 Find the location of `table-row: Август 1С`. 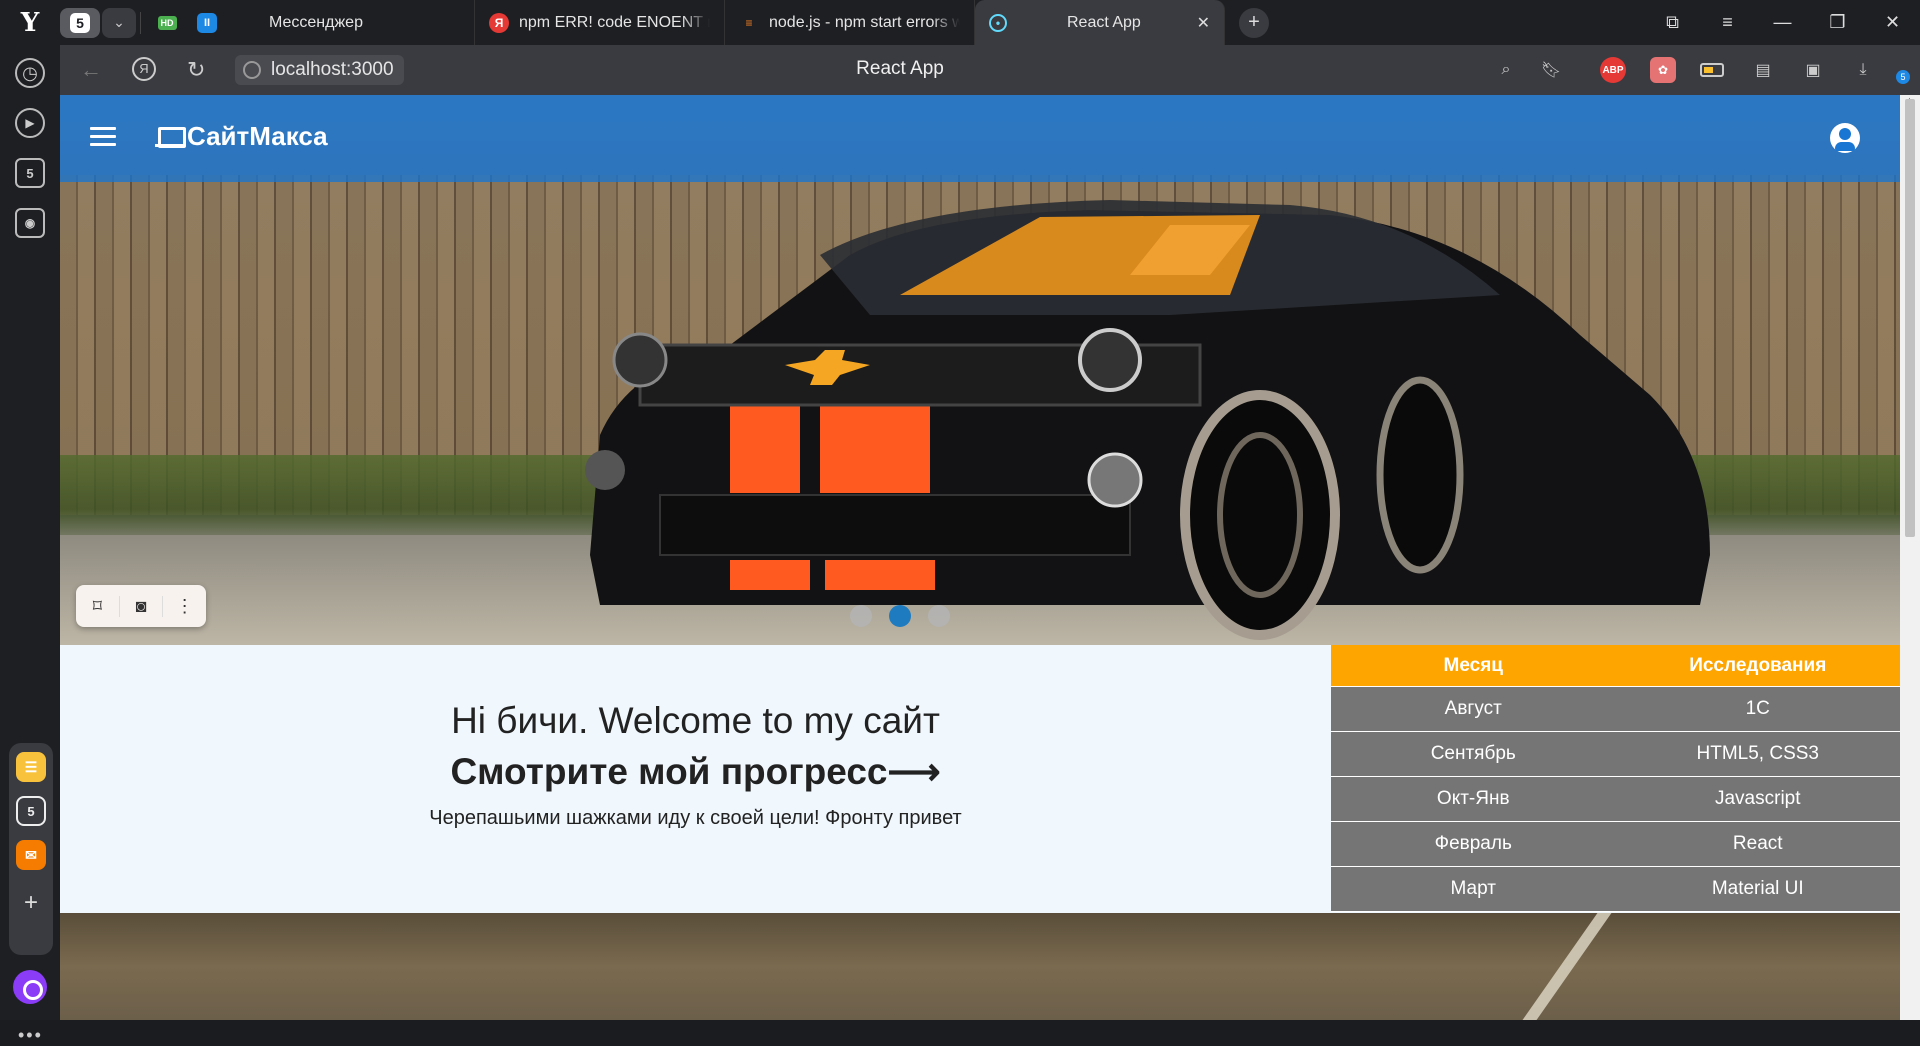

table-row: Август 1С is located at coordinates (1615, 709).